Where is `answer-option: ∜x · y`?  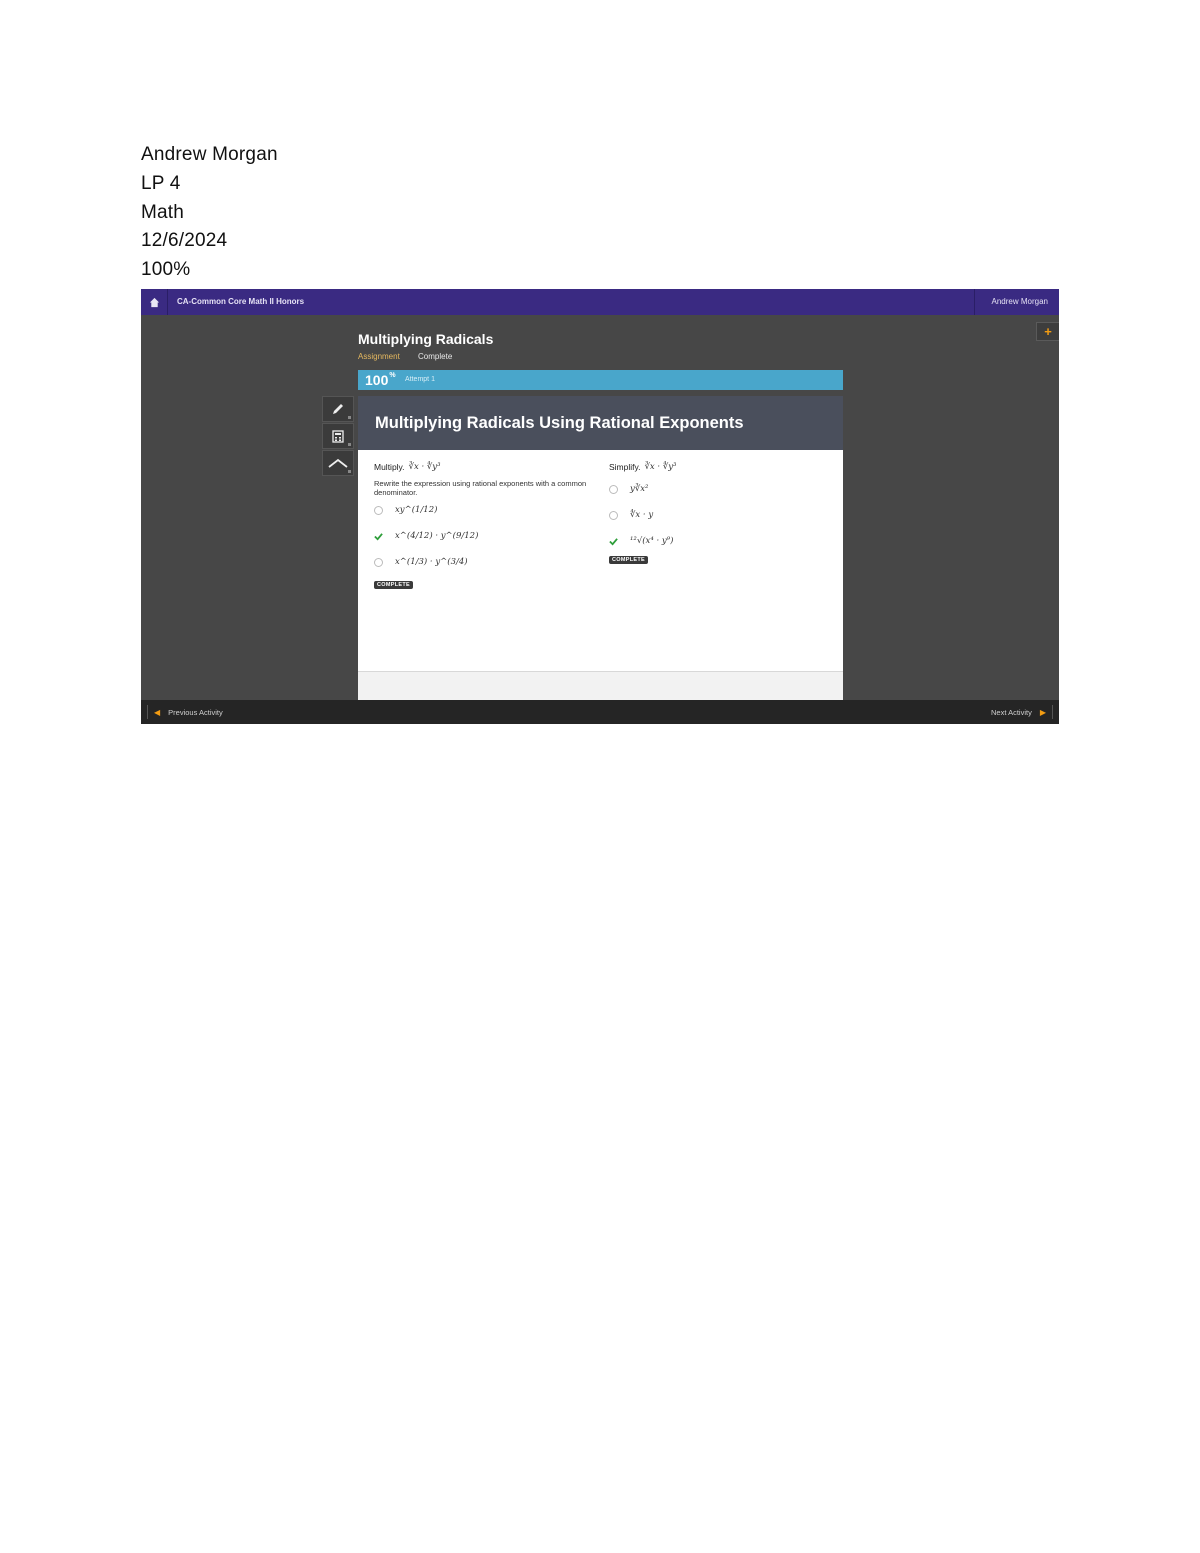
answer-option: ∜x · y is located at coordinates (716, 515).